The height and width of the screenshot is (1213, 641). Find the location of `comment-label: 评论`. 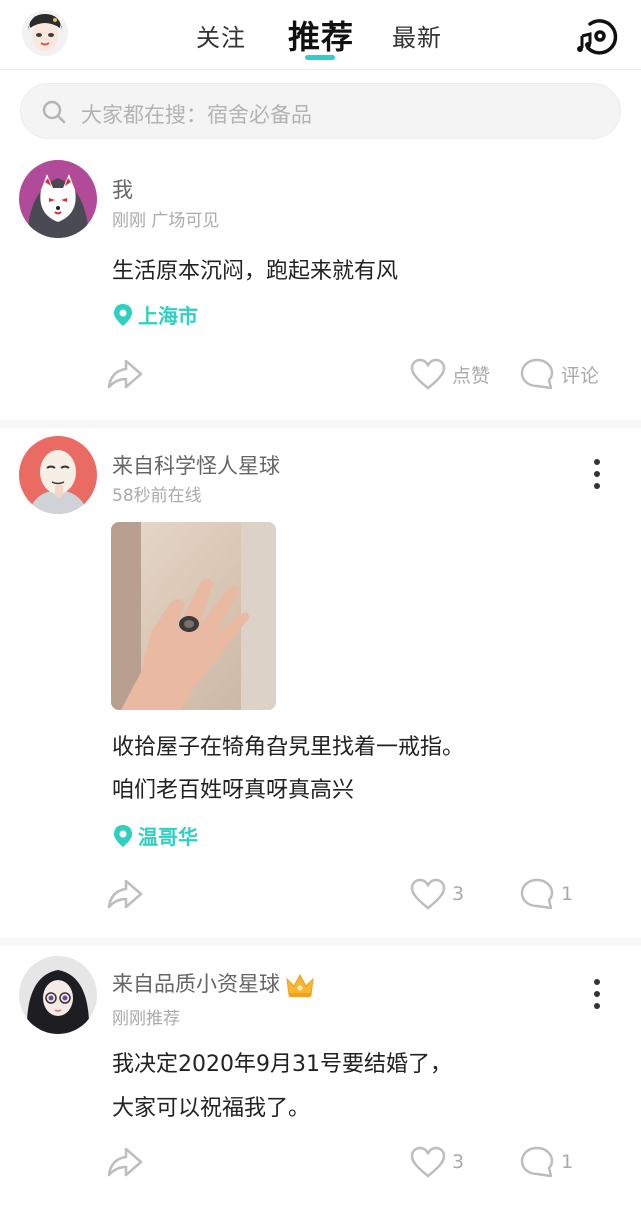

comment-label: 评论 is located at coordinates (580, 375).